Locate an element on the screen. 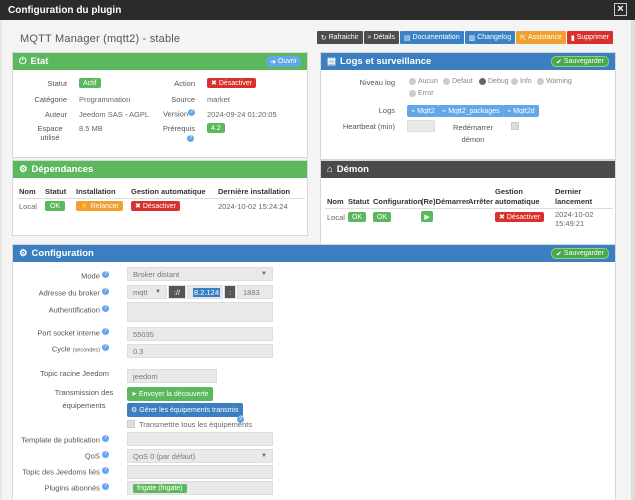 Image resolution: width=635 pixels, height=500 pixels. close-icon: × is located at coordinates (620, 9).